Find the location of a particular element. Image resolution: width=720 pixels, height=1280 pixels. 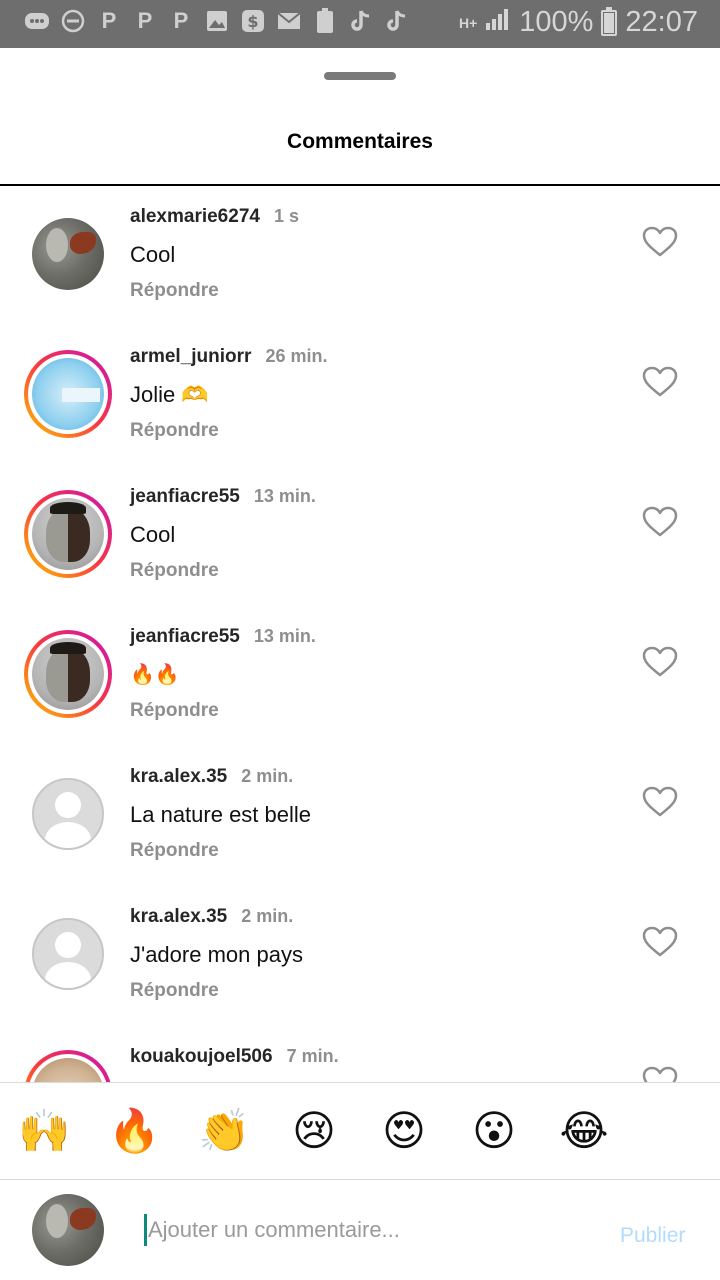

comment-text: 🔥🔥 is located at coordinates (155, 674).